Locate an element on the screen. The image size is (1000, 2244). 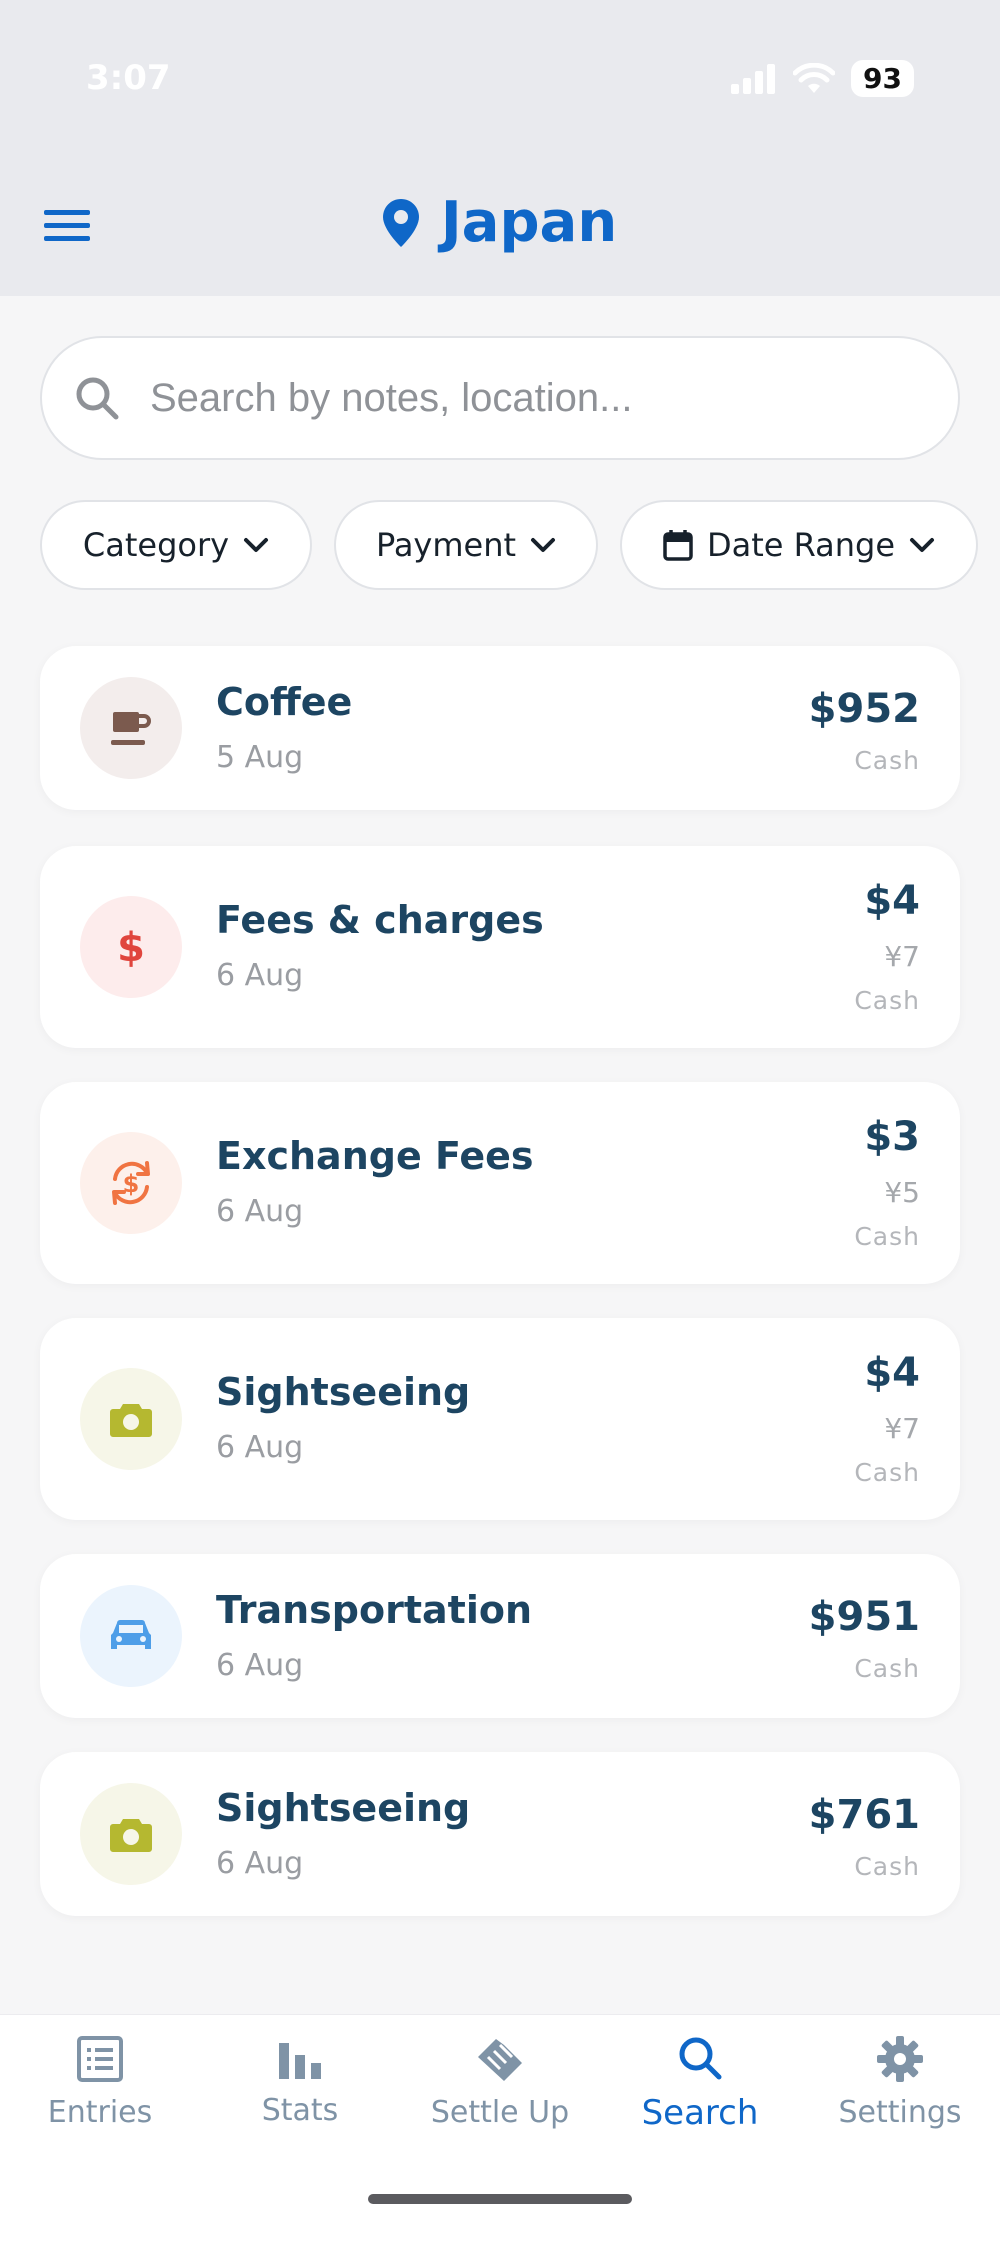
entry-amount: $952 is located at coordinates (864, 709).